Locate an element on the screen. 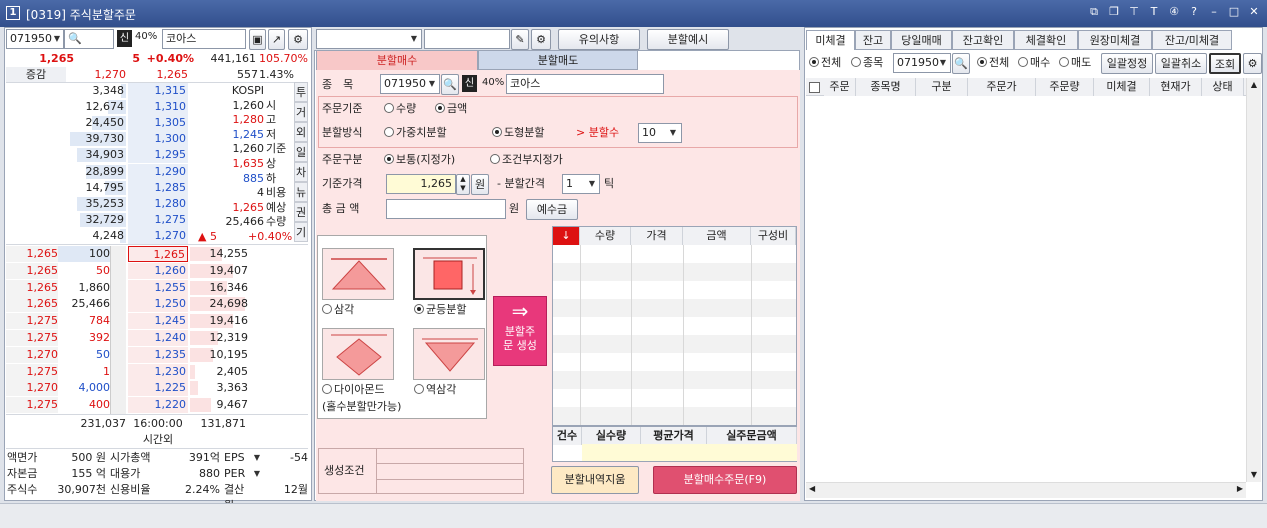 The image size is (1267, 528). radio-all2: 전체 is located at coordinates (993, 63).